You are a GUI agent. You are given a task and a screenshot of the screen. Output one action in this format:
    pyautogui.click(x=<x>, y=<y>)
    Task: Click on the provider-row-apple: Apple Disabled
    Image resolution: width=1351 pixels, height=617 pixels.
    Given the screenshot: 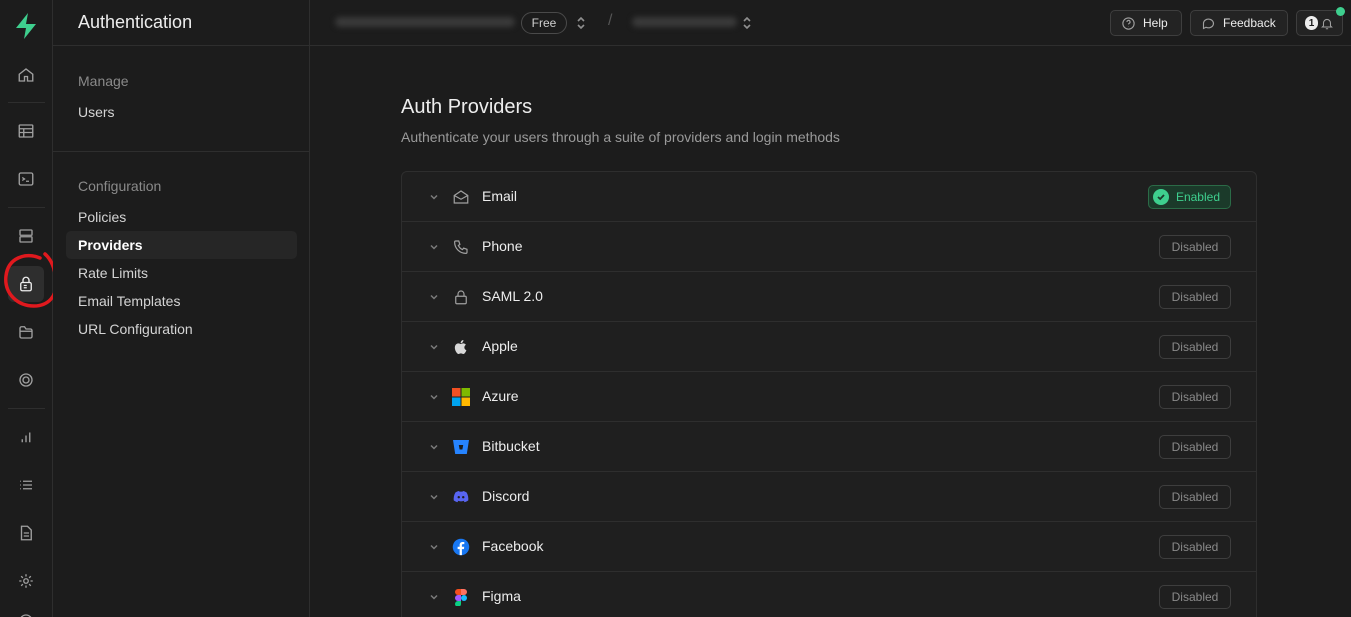 What is the action you would take?
    pyautogui.click(x=829, y=347)
    